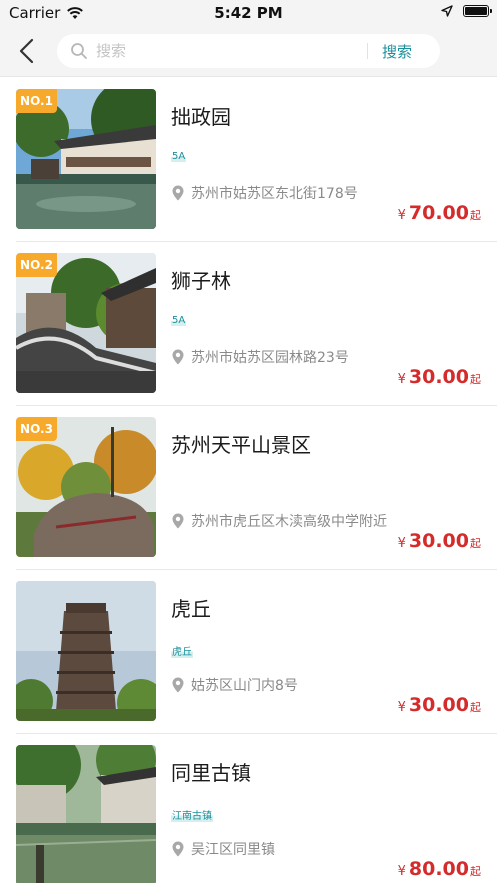  Describe the element at coordinates (36, 429) in the screenshot. I see `rank-badge: NO.3` at that location.